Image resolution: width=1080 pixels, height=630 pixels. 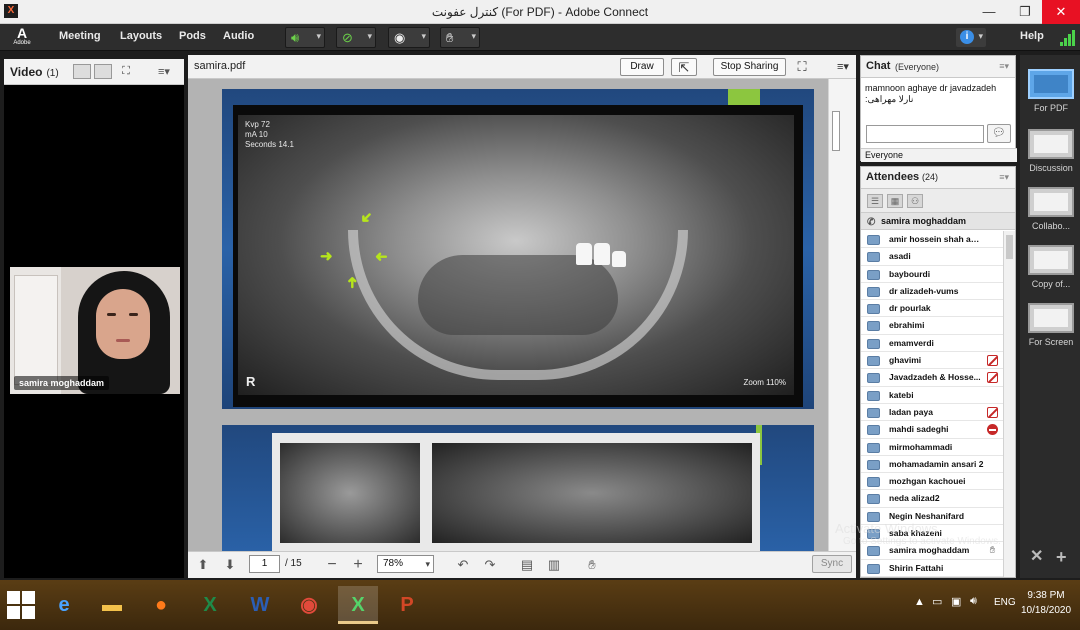 What do you see at coordinates (309, 605) in the screenshot?
I see `chrome-icon: ◉` at bounding box center [309, 605].